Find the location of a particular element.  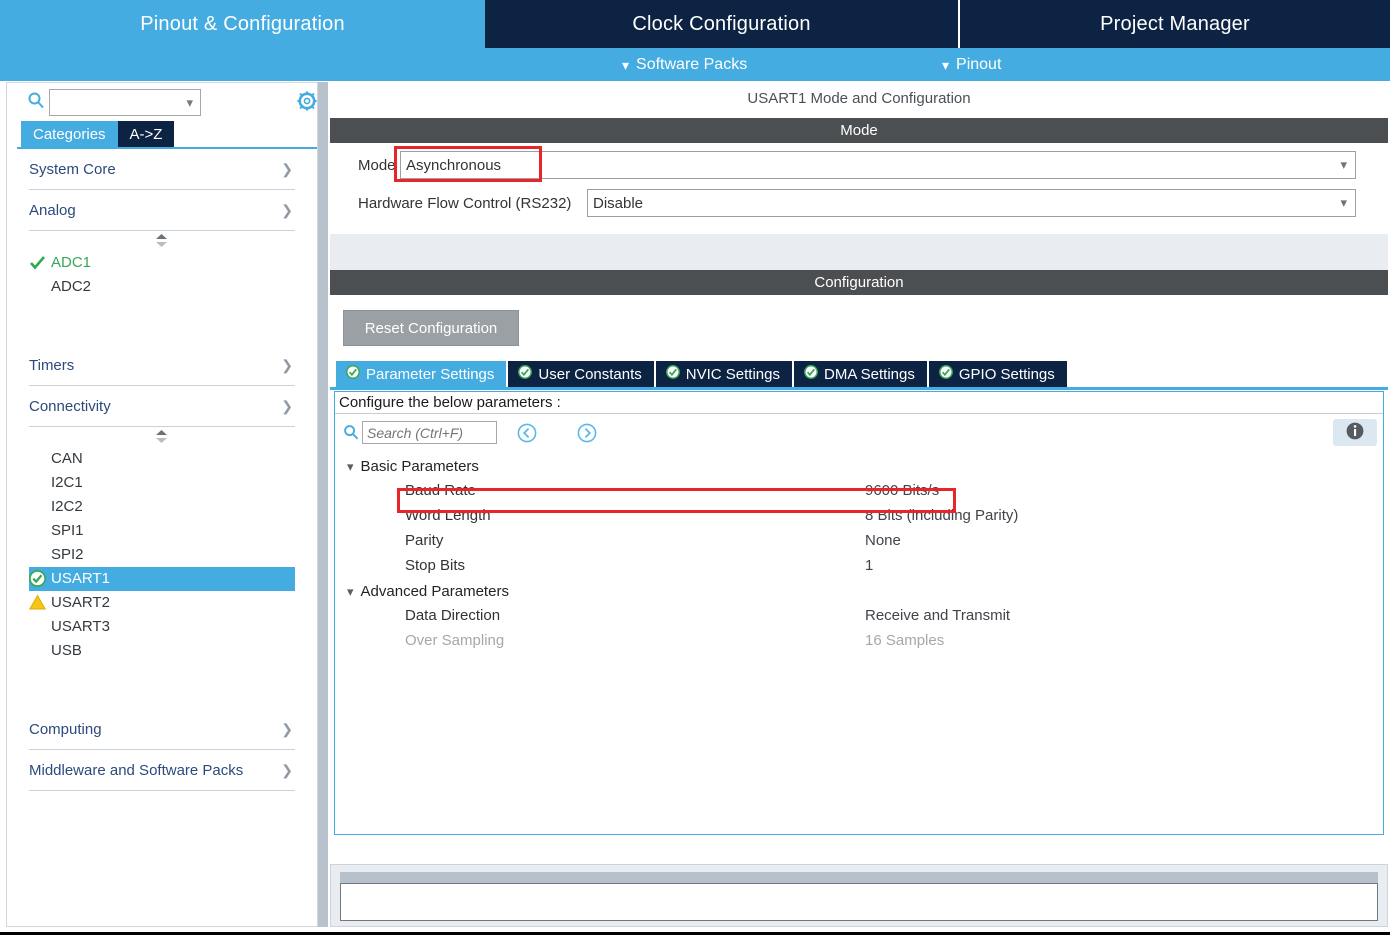

bottom-panel-content is located at coordinates (859, 902).